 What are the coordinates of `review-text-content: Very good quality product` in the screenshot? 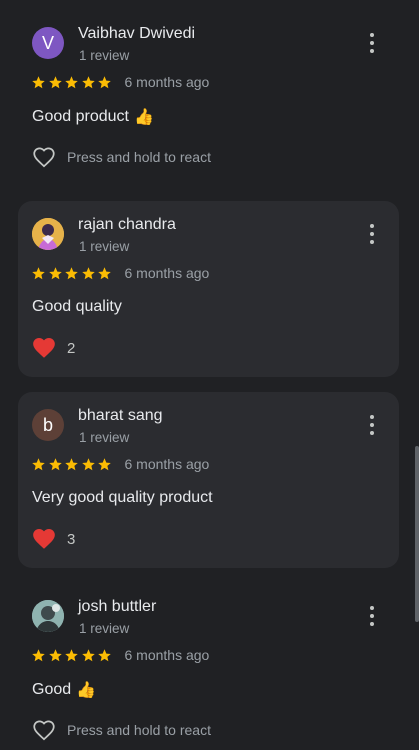 It's located at (122, 497).